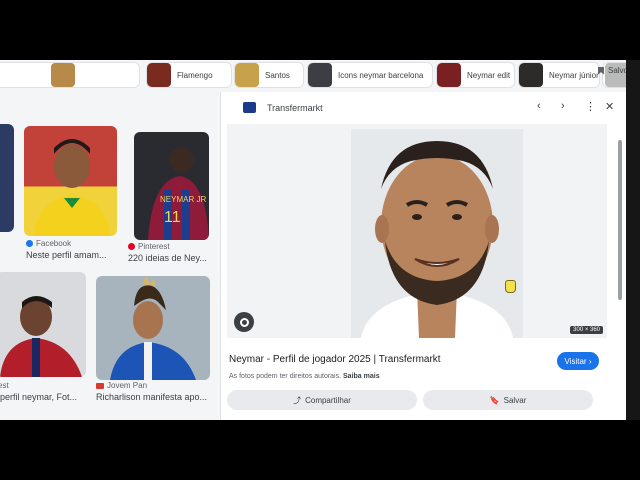 The image size is (640, 480). I want to click on result-source: est, so click(4, 385).